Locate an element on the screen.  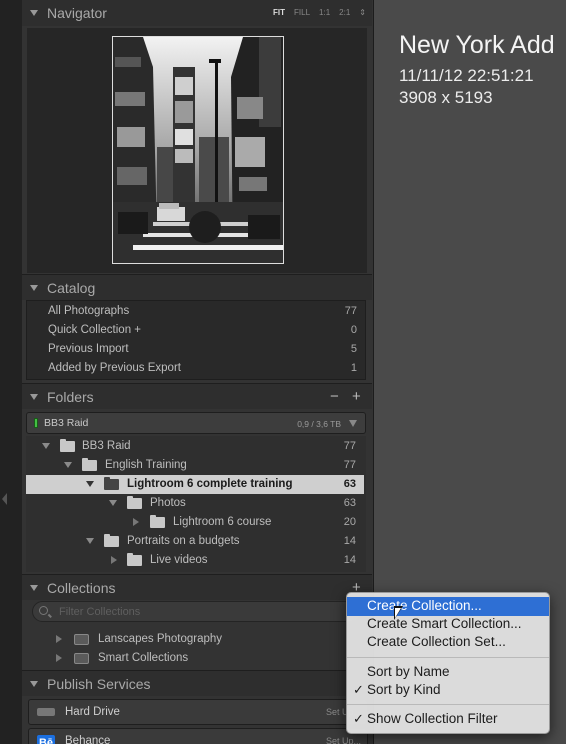
folder-row: Portraits on a budgets 14 is located at coordinates (195, 541).